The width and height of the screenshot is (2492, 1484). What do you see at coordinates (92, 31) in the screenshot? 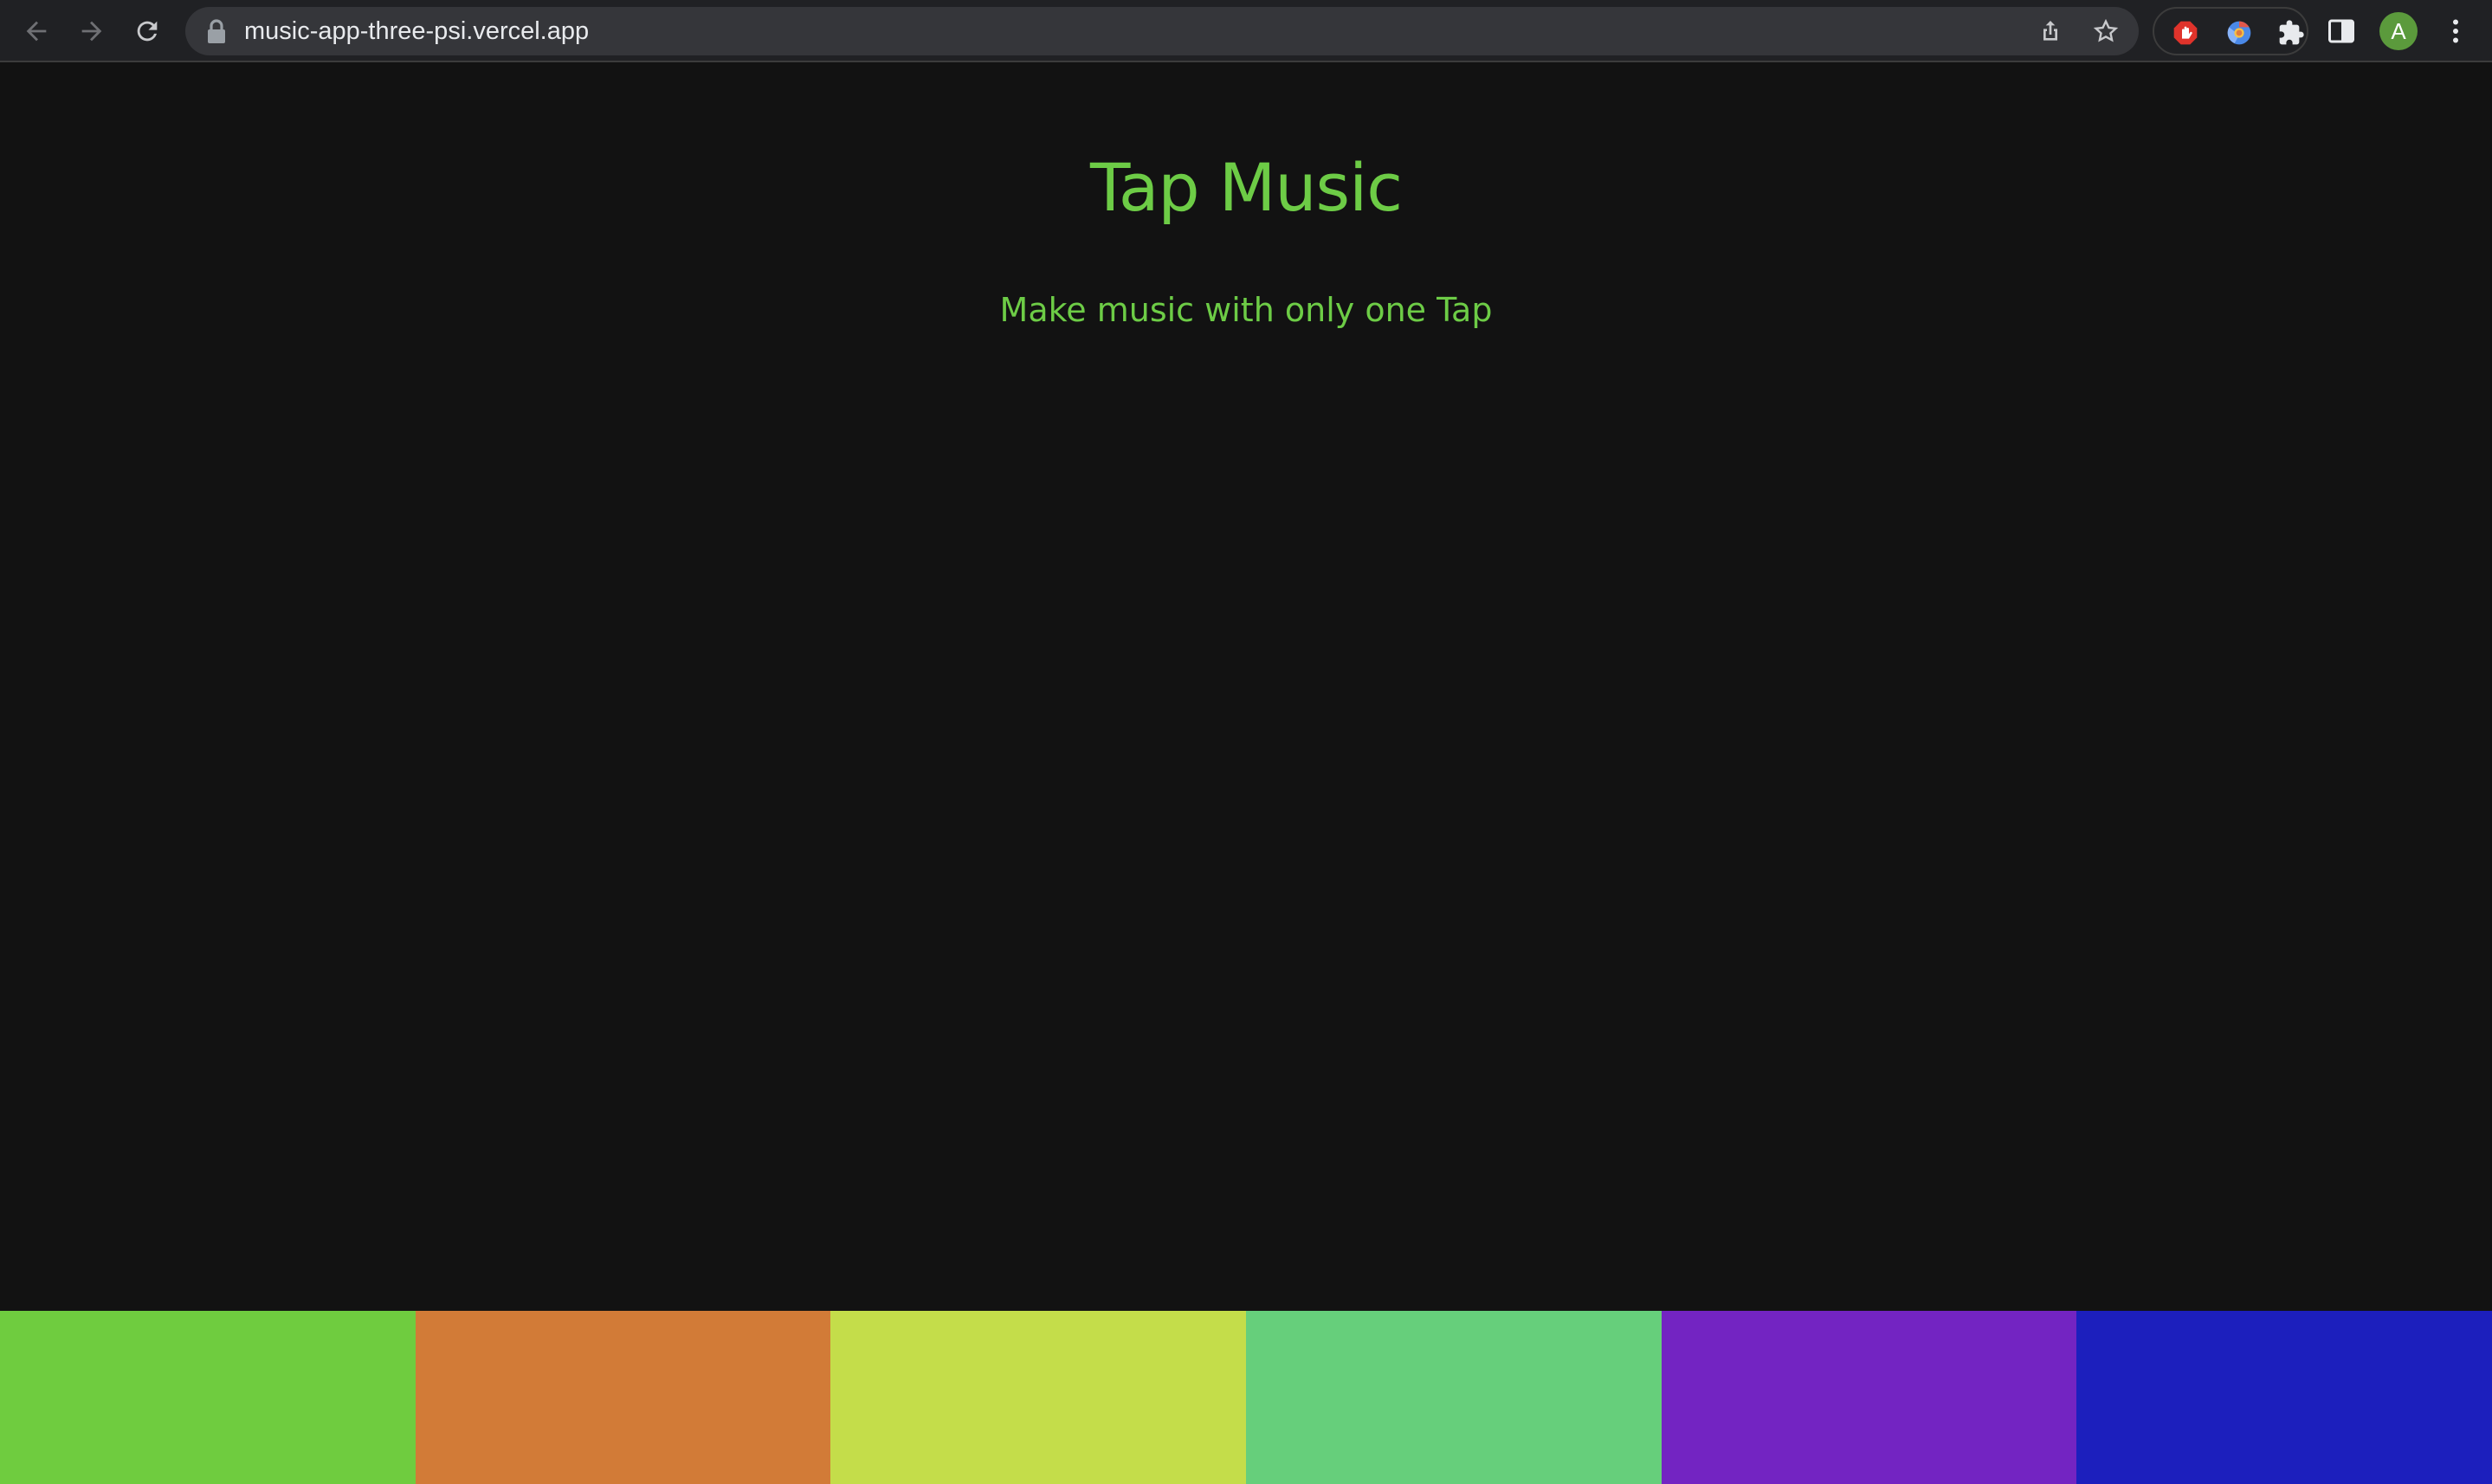
I see `forward-arrow-icon` at bounding box center [92, 31].